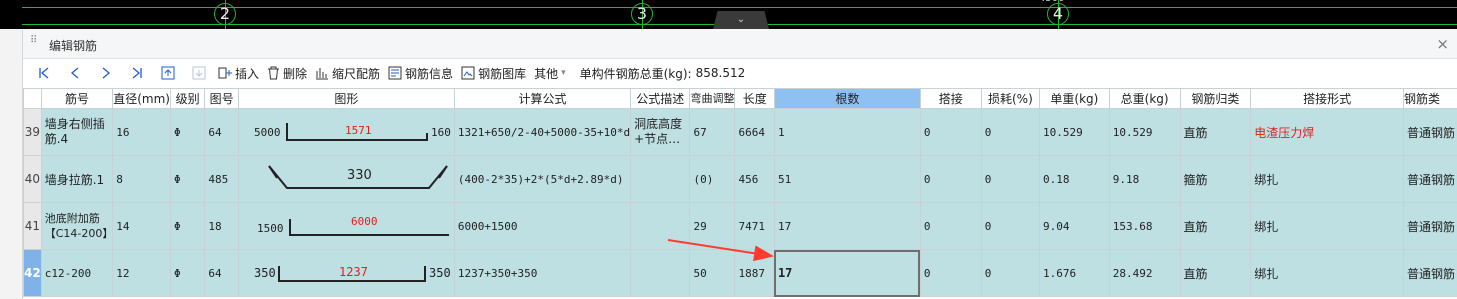 The width and height of the screenshot is (1457, 299). I want to click on header-loss: 损耗(%), so click(1010, 98).